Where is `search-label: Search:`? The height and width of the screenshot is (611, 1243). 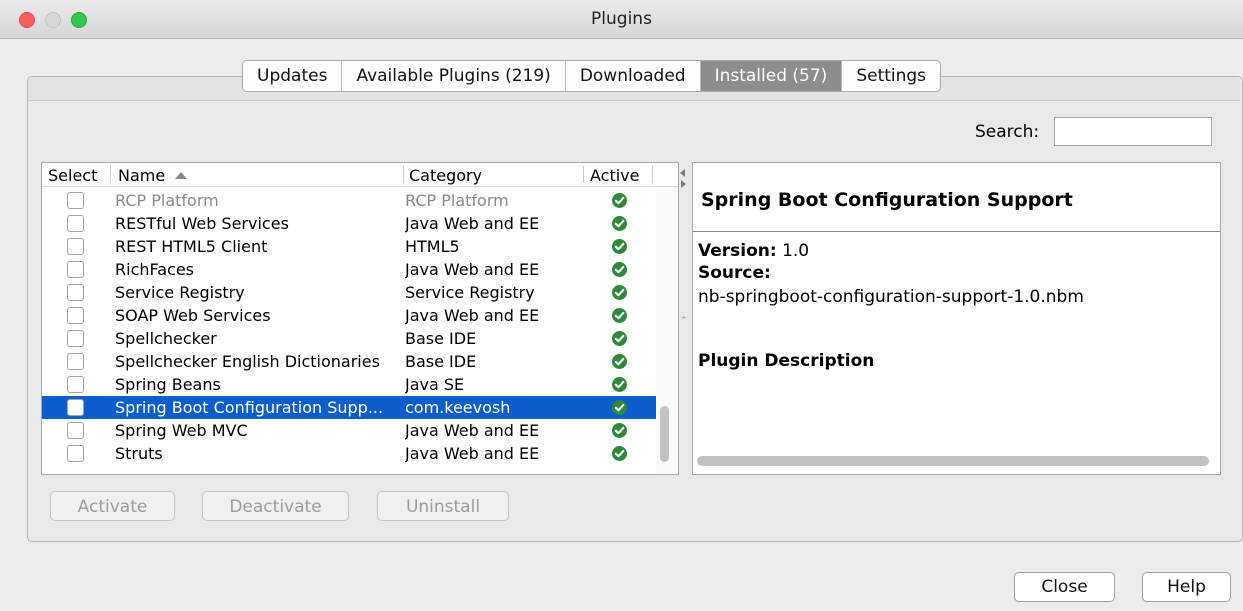 search-label: Search: is located at coordinates (1007, 132).